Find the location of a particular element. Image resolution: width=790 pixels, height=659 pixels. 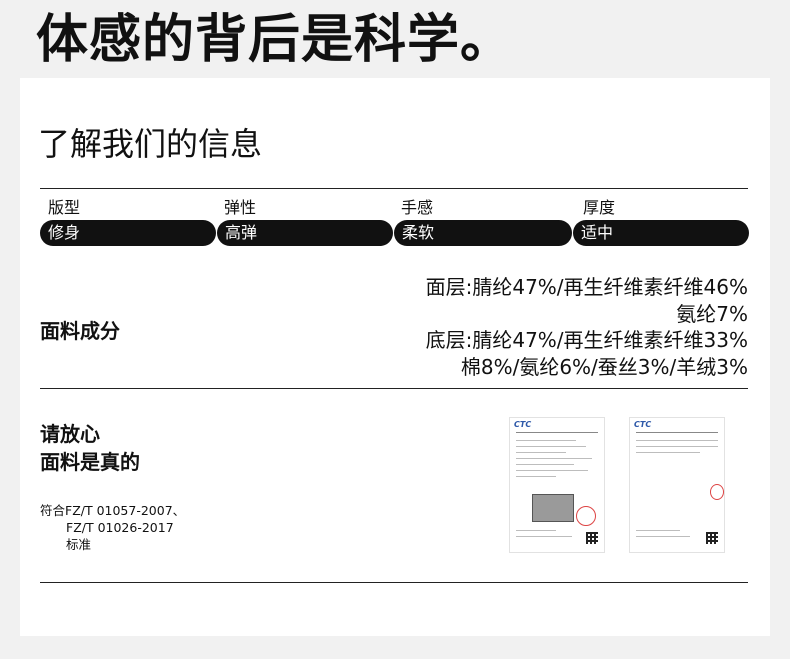

attr-label-handfeel: 手感 is located at coordinates (417, 207).